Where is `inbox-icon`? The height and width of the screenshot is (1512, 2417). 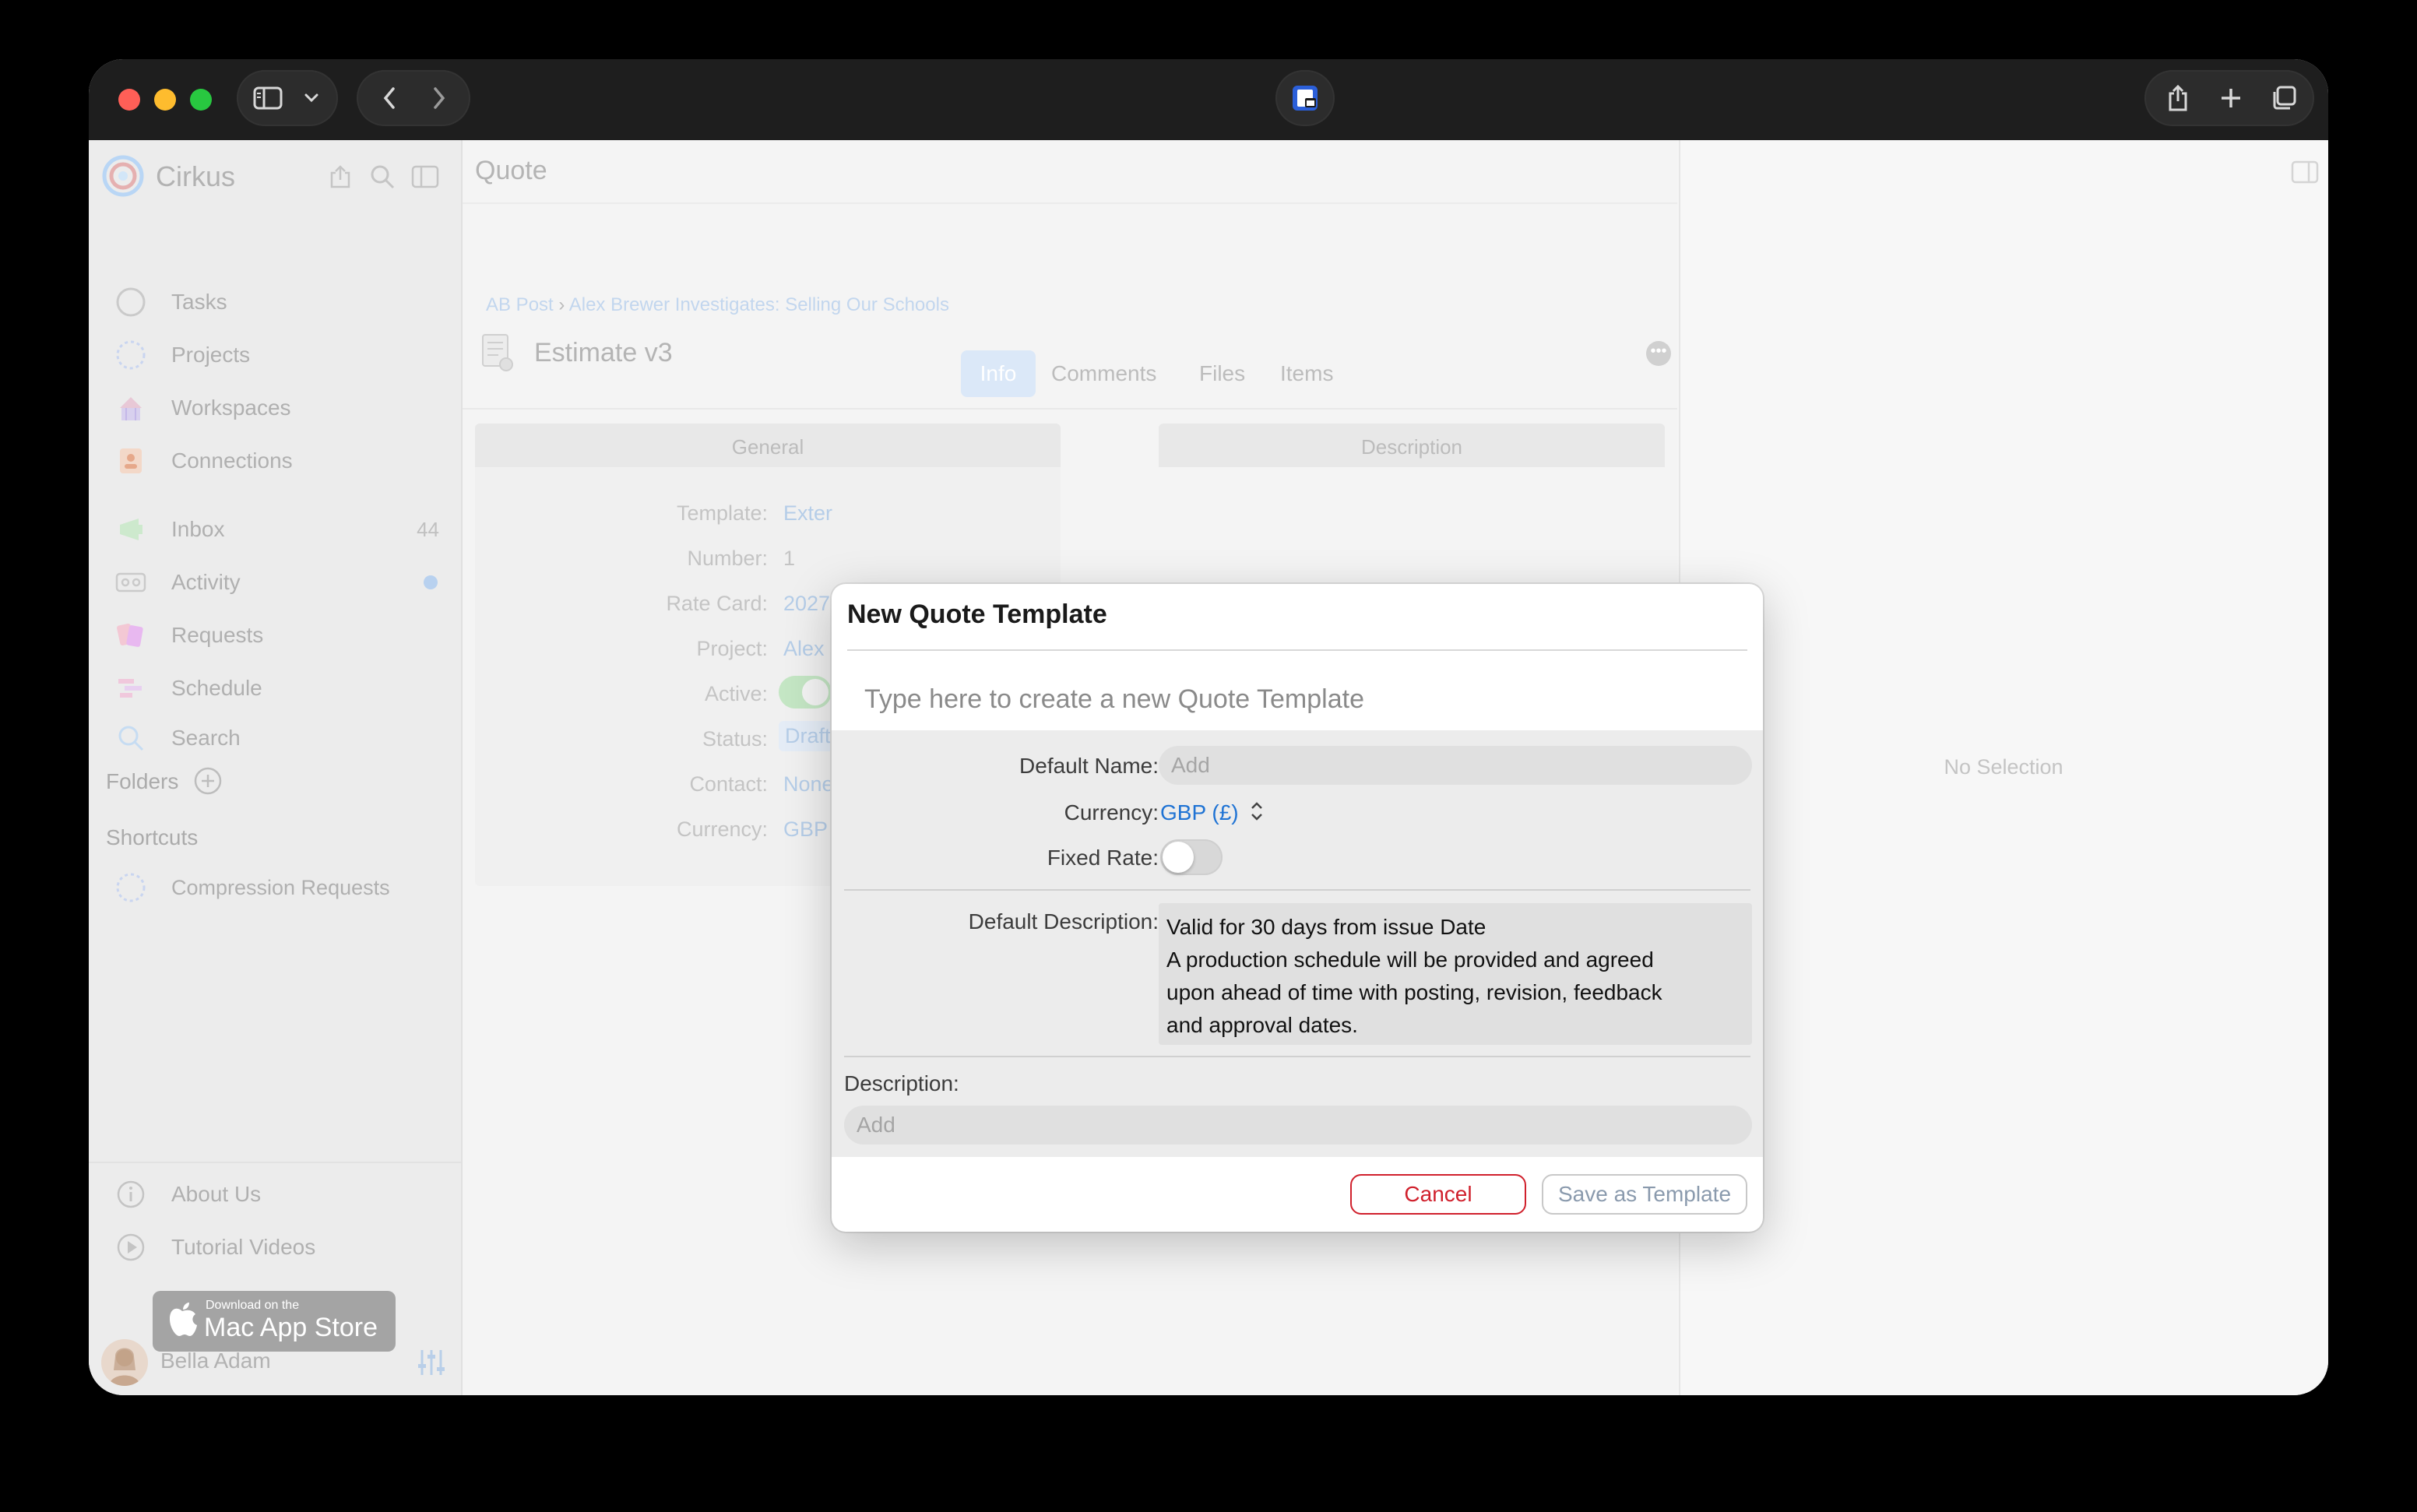 inbox-icon is located at coordinates (131, 529).